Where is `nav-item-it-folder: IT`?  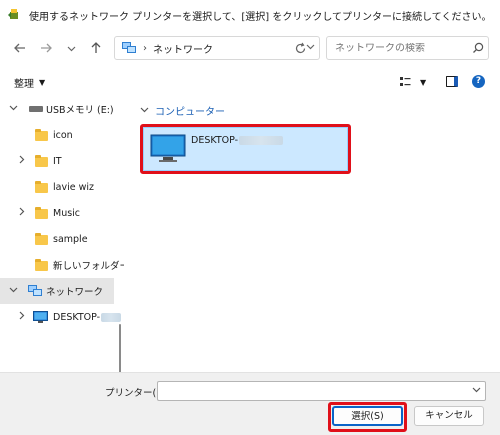 nav-item-it-folder: IT is located at coordinates (57, 161).